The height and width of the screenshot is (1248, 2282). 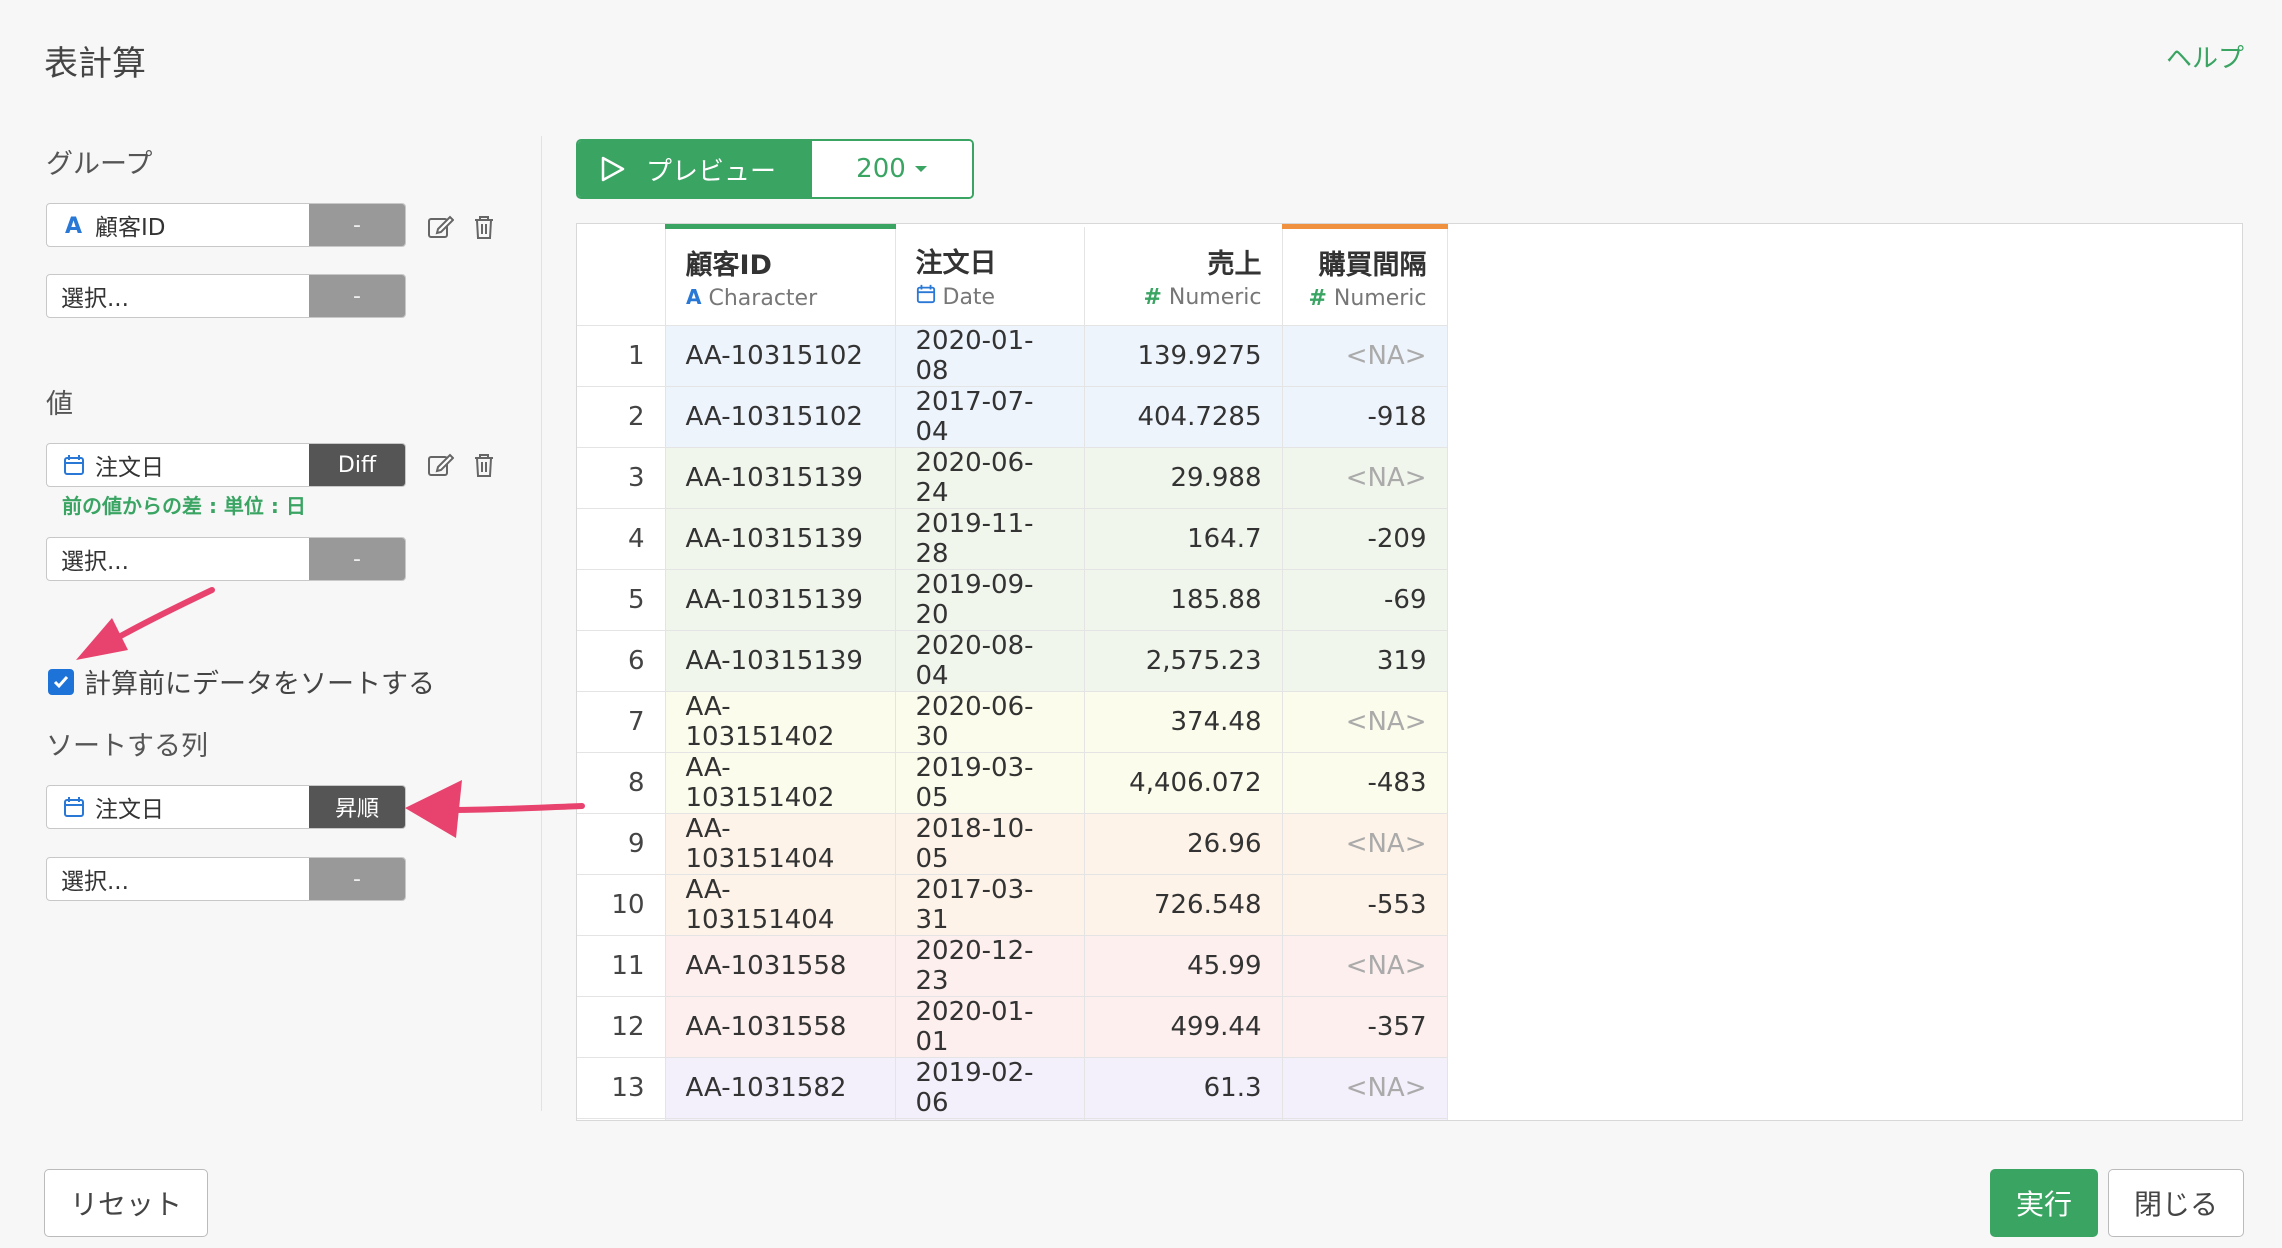 What do you see at coordinates (1183, 661) in the screenshot?
I see `cell-sales: 2,575.23` at bounding box center [1183, 661].